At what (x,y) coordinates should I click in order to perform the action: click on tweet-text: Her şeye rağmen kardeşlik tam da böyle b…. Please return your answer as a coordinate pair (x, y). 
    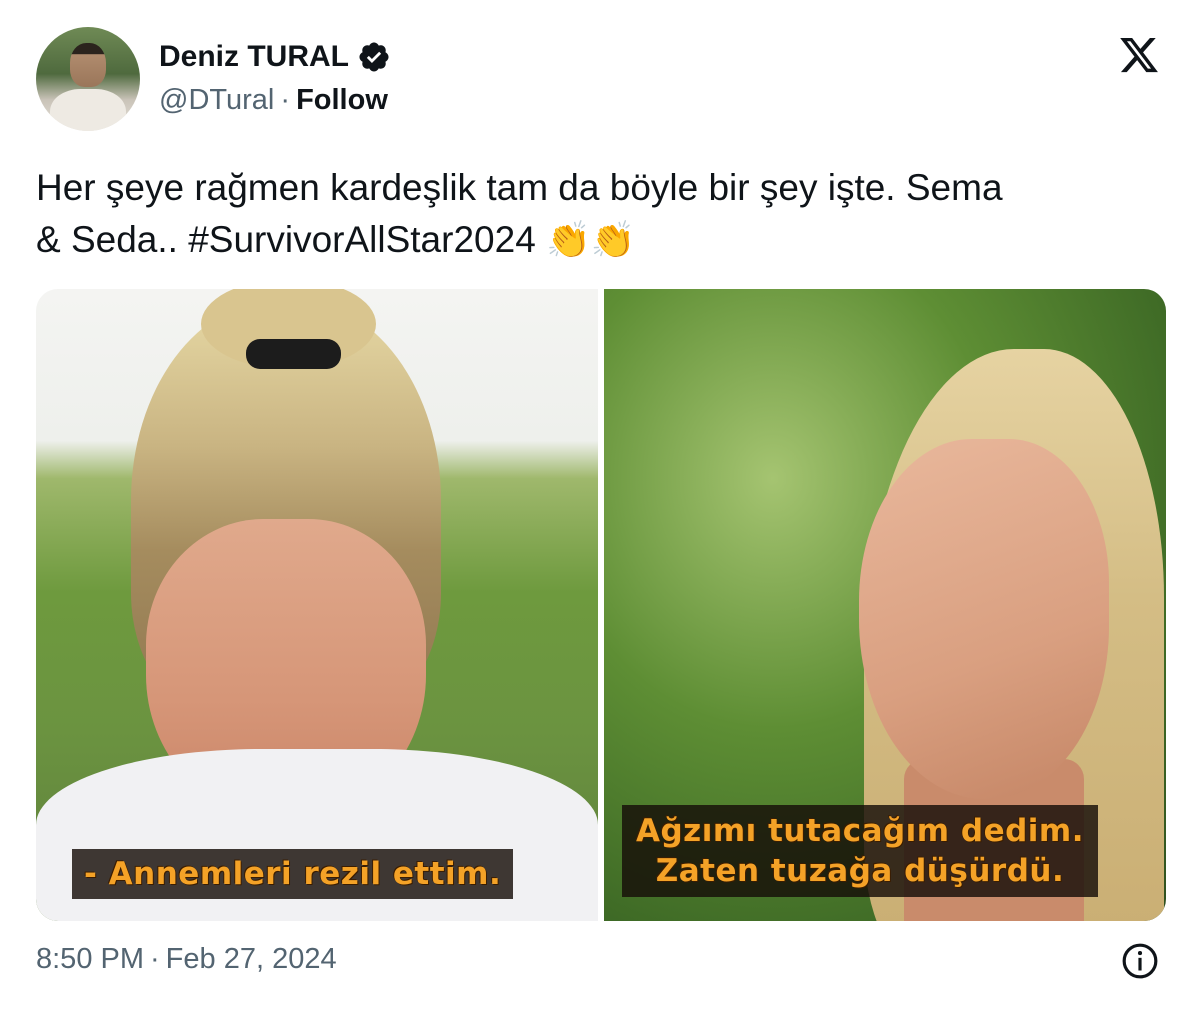
    Looking at the image, I should click on (601, 214).